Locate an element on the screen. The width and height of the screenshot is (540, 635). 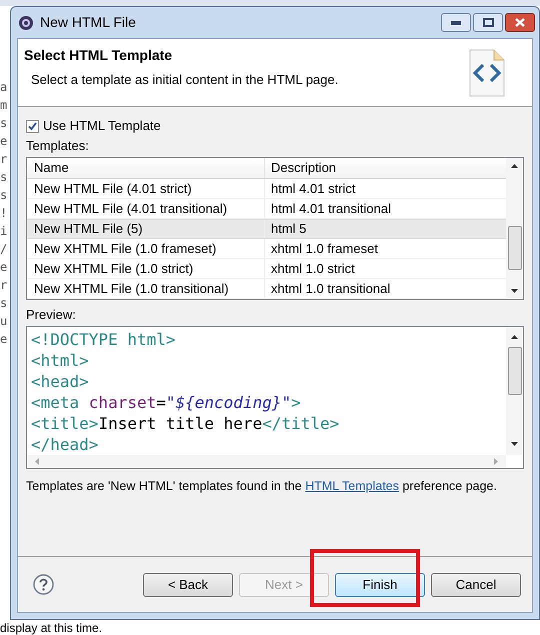
help-icon is located at coordinates (43, 584).